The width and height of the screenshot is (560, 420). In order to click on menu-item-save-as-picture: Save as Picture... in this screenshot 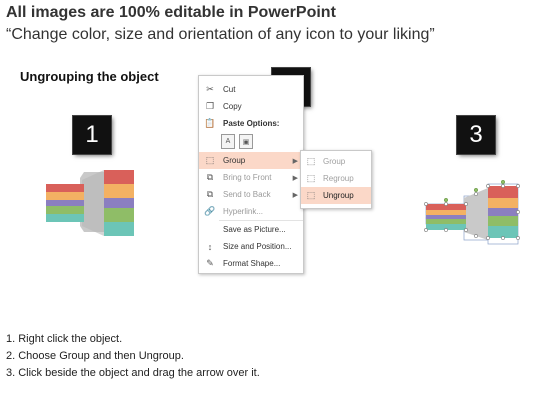, I will do `click(251, 229)`.